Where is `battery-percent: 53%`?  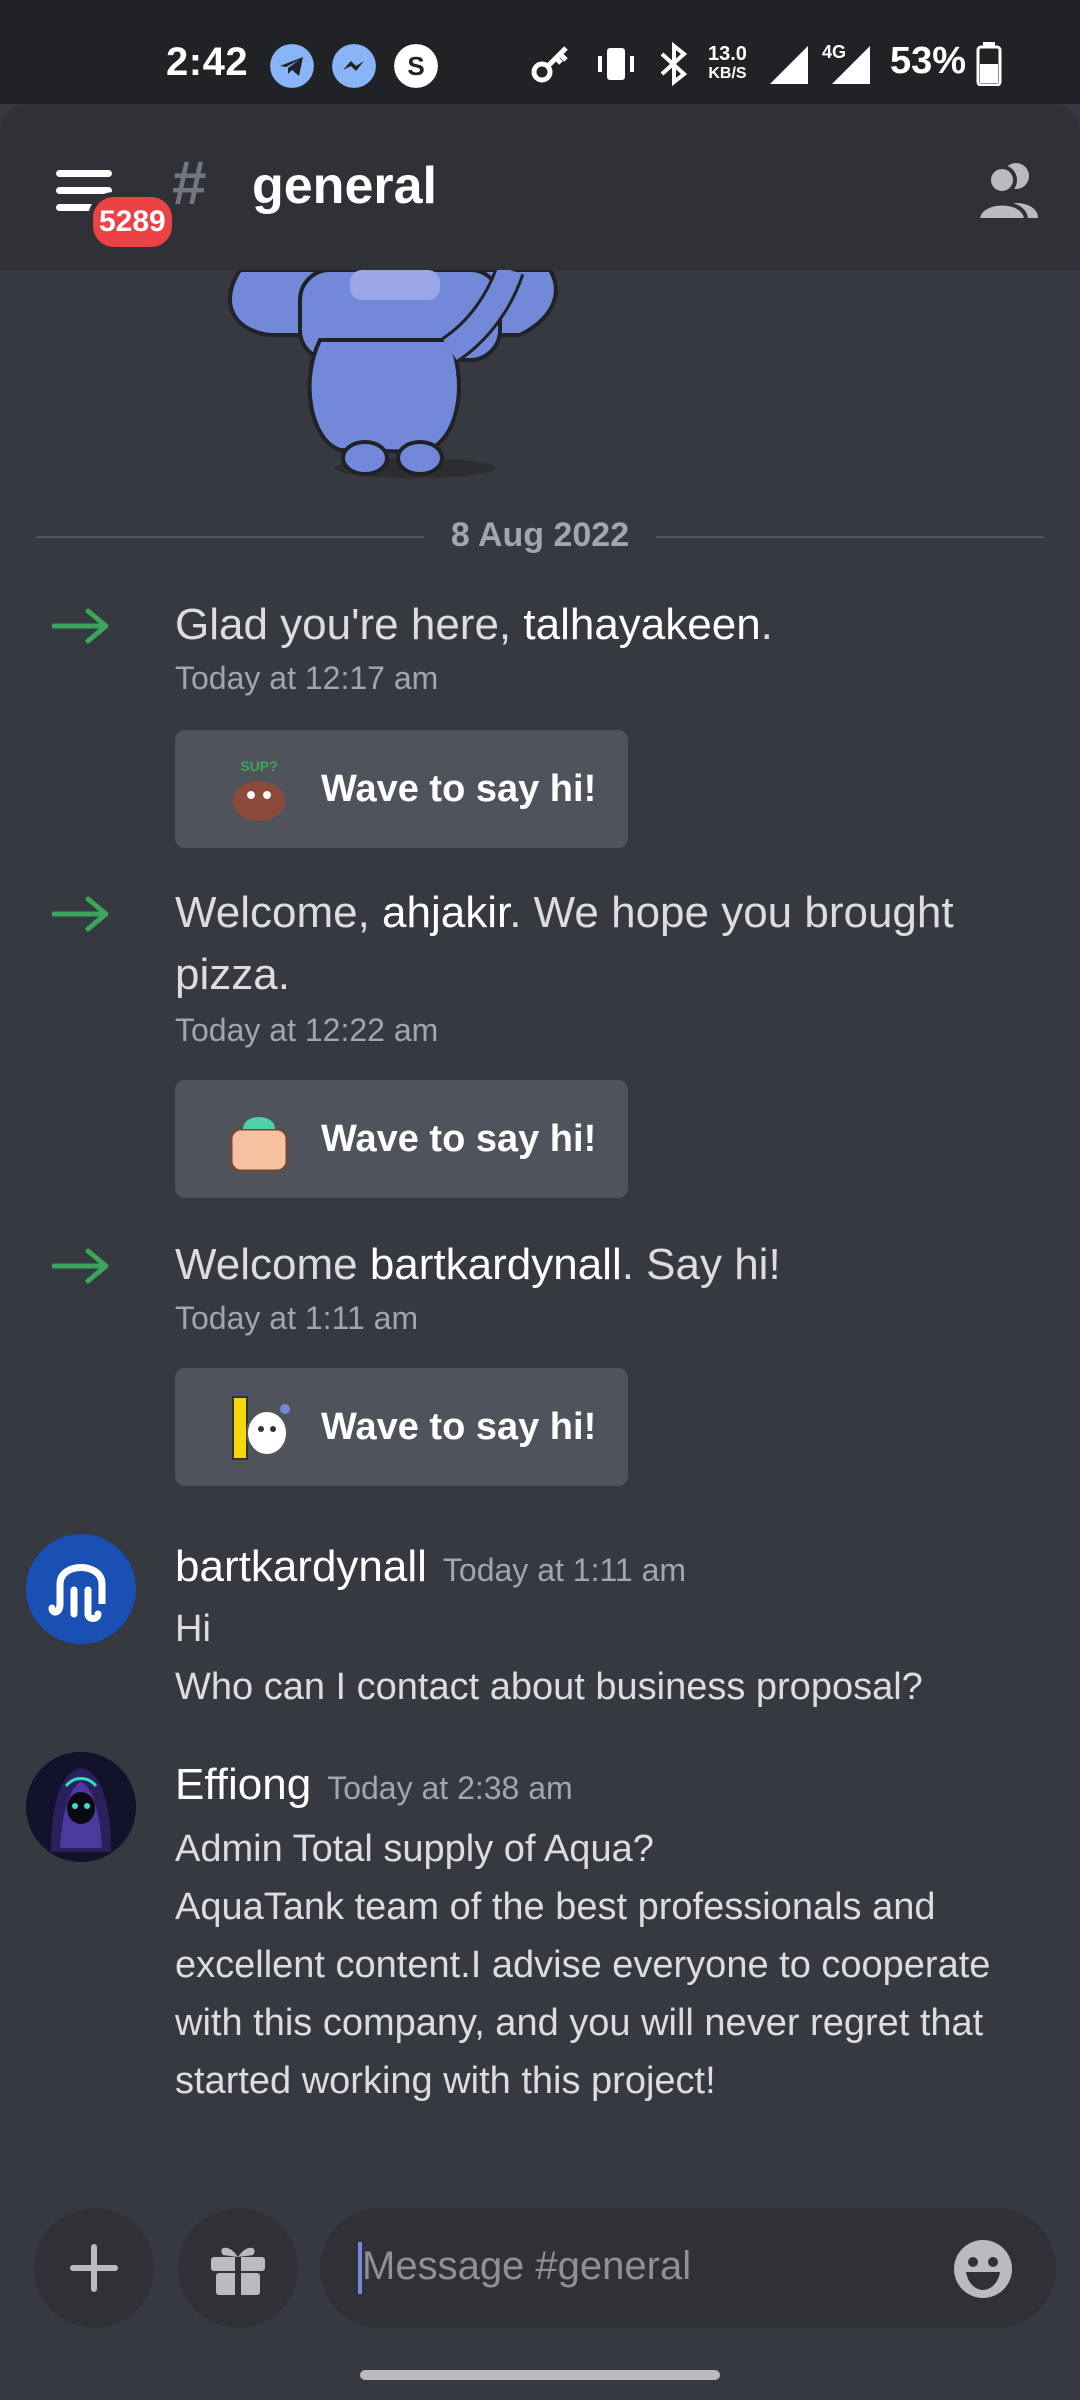 battery-percent: 53% is located at coordinates (928, 61).